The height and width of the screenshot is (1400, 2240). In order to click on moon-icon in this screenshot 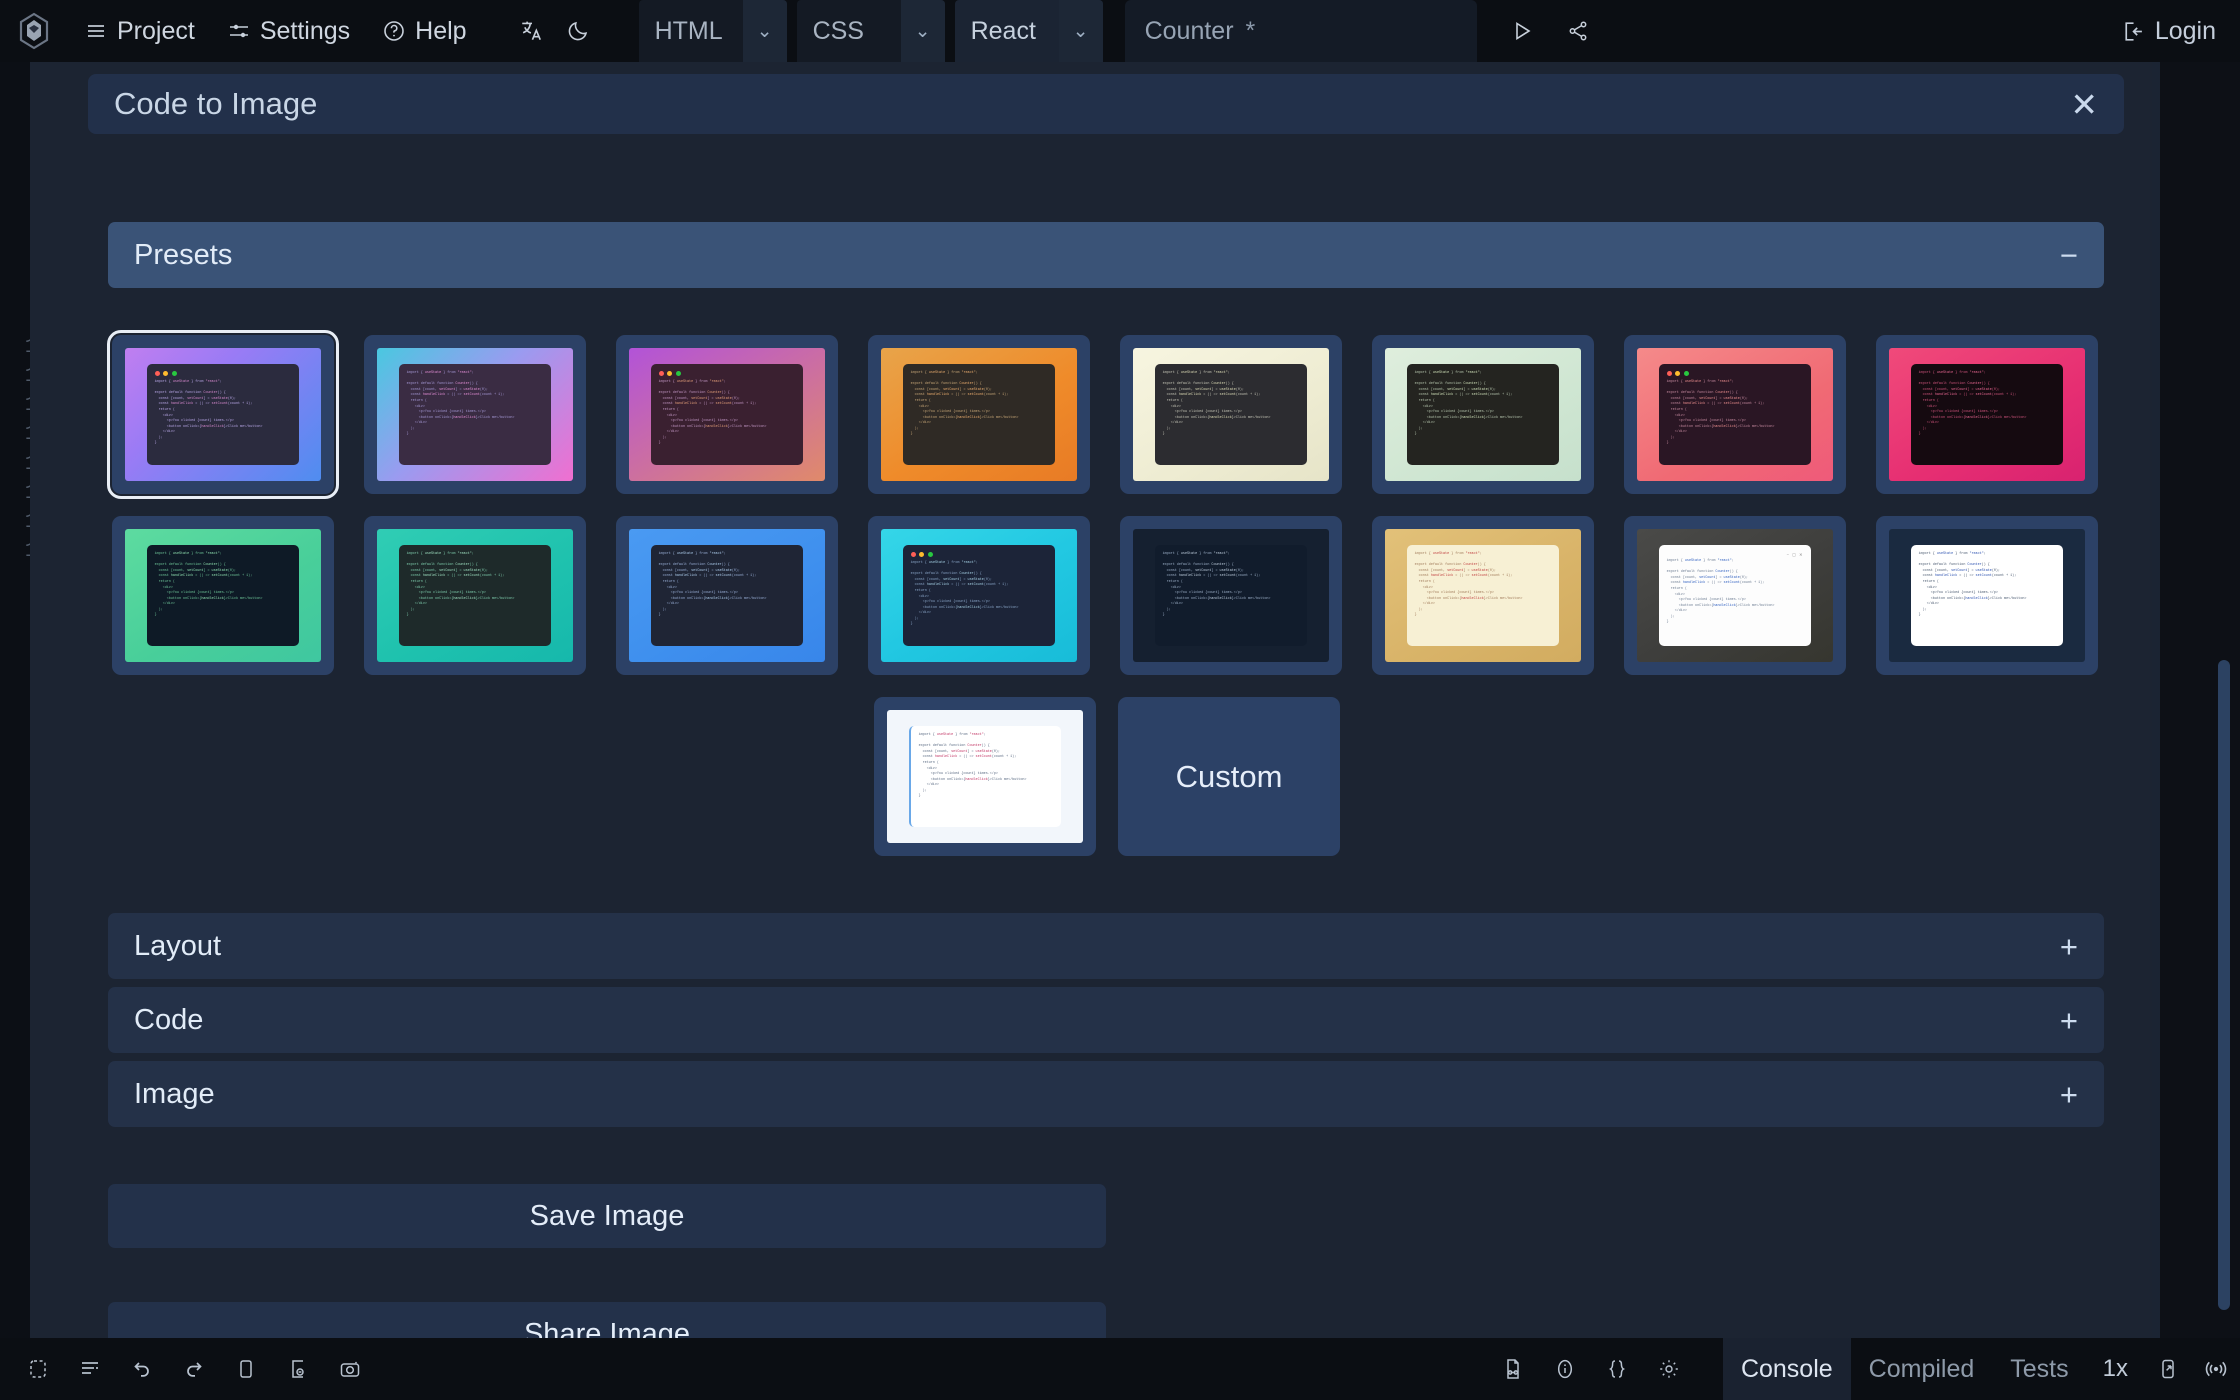, I will do `click(578, 31)`.